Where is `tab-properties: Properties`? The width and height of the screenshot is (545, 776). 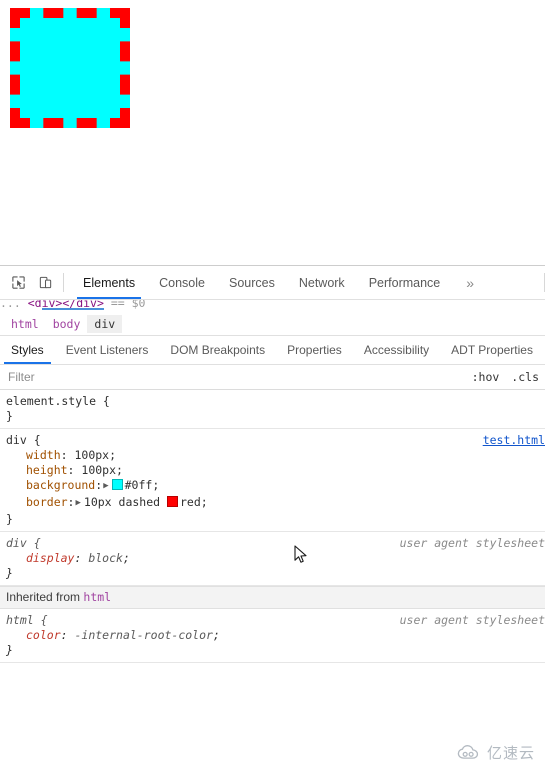 tab-properties: Properties is located at coordinates (314, 350).